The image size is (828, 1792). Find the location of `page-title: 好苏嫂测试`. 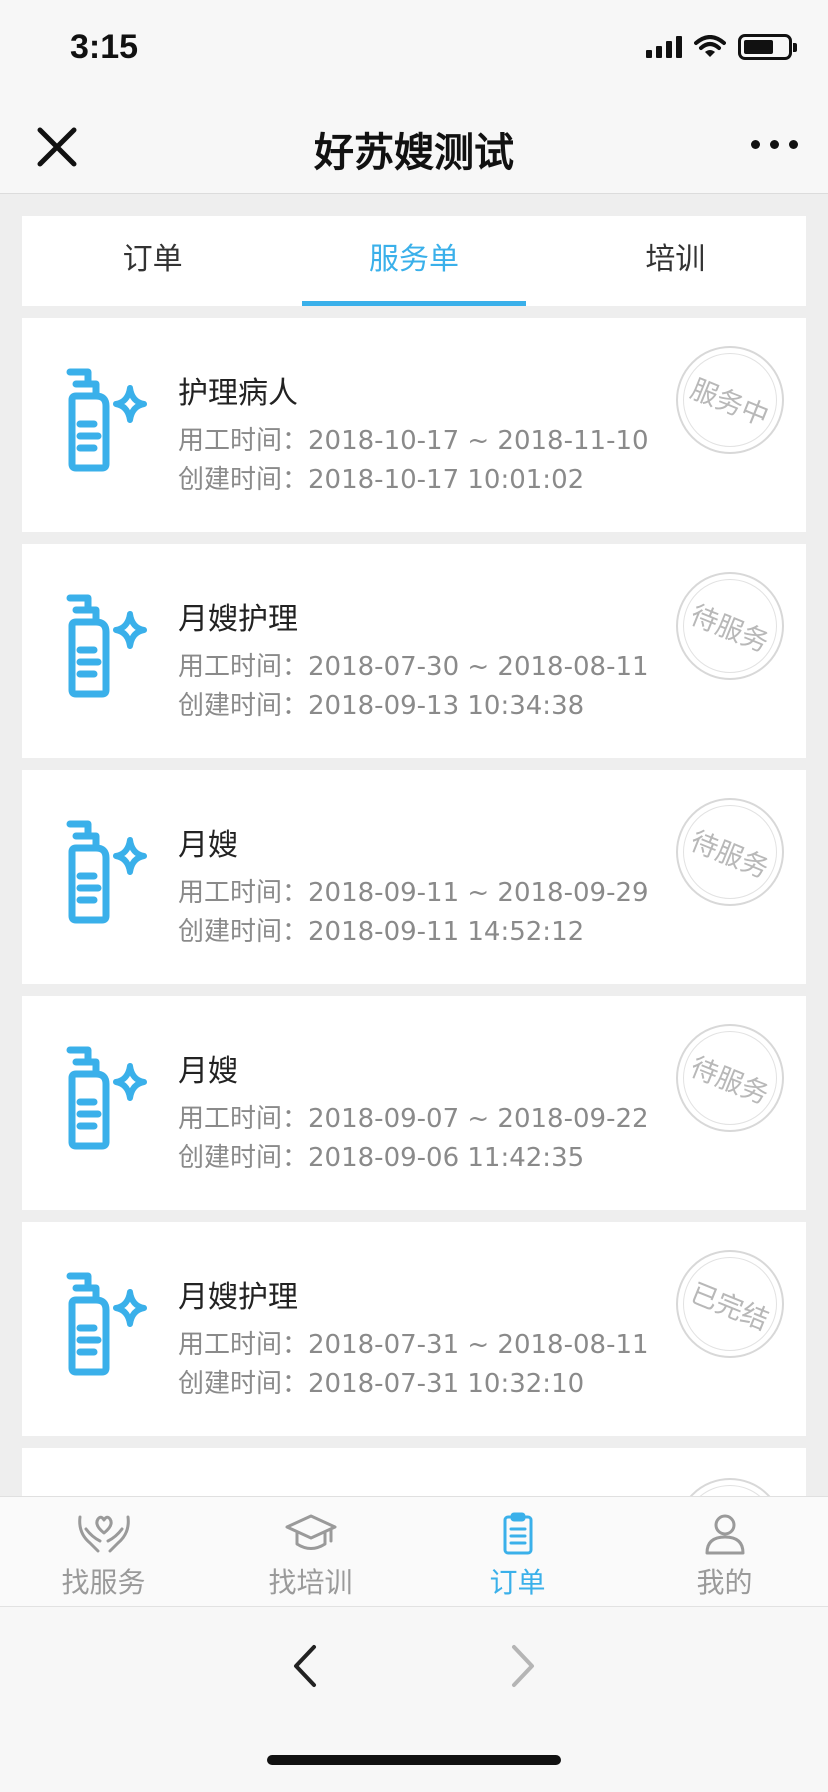

page-title: 好苏嫂测试 is located at coordinates (414, 153).